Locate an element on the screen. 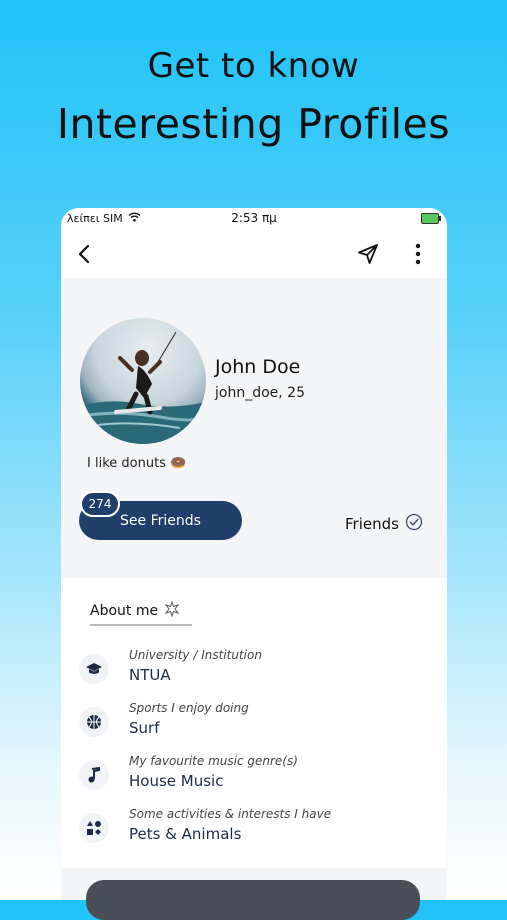 This screenshot has width=507, height=920. see-friends-label: See Friends is located at coordinates (160, 520).